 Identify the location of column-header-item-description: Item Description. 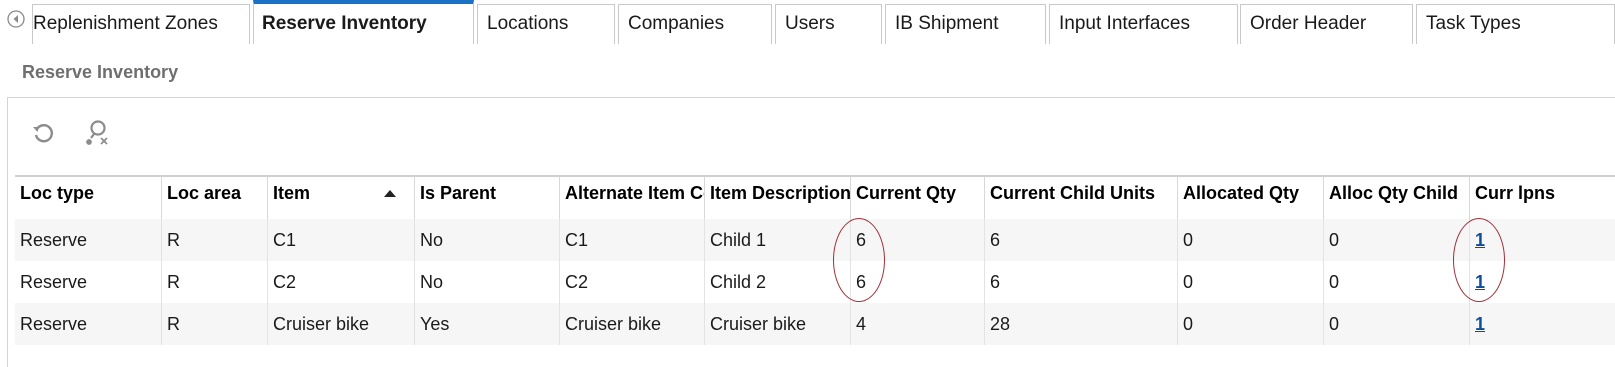
(777, 199).